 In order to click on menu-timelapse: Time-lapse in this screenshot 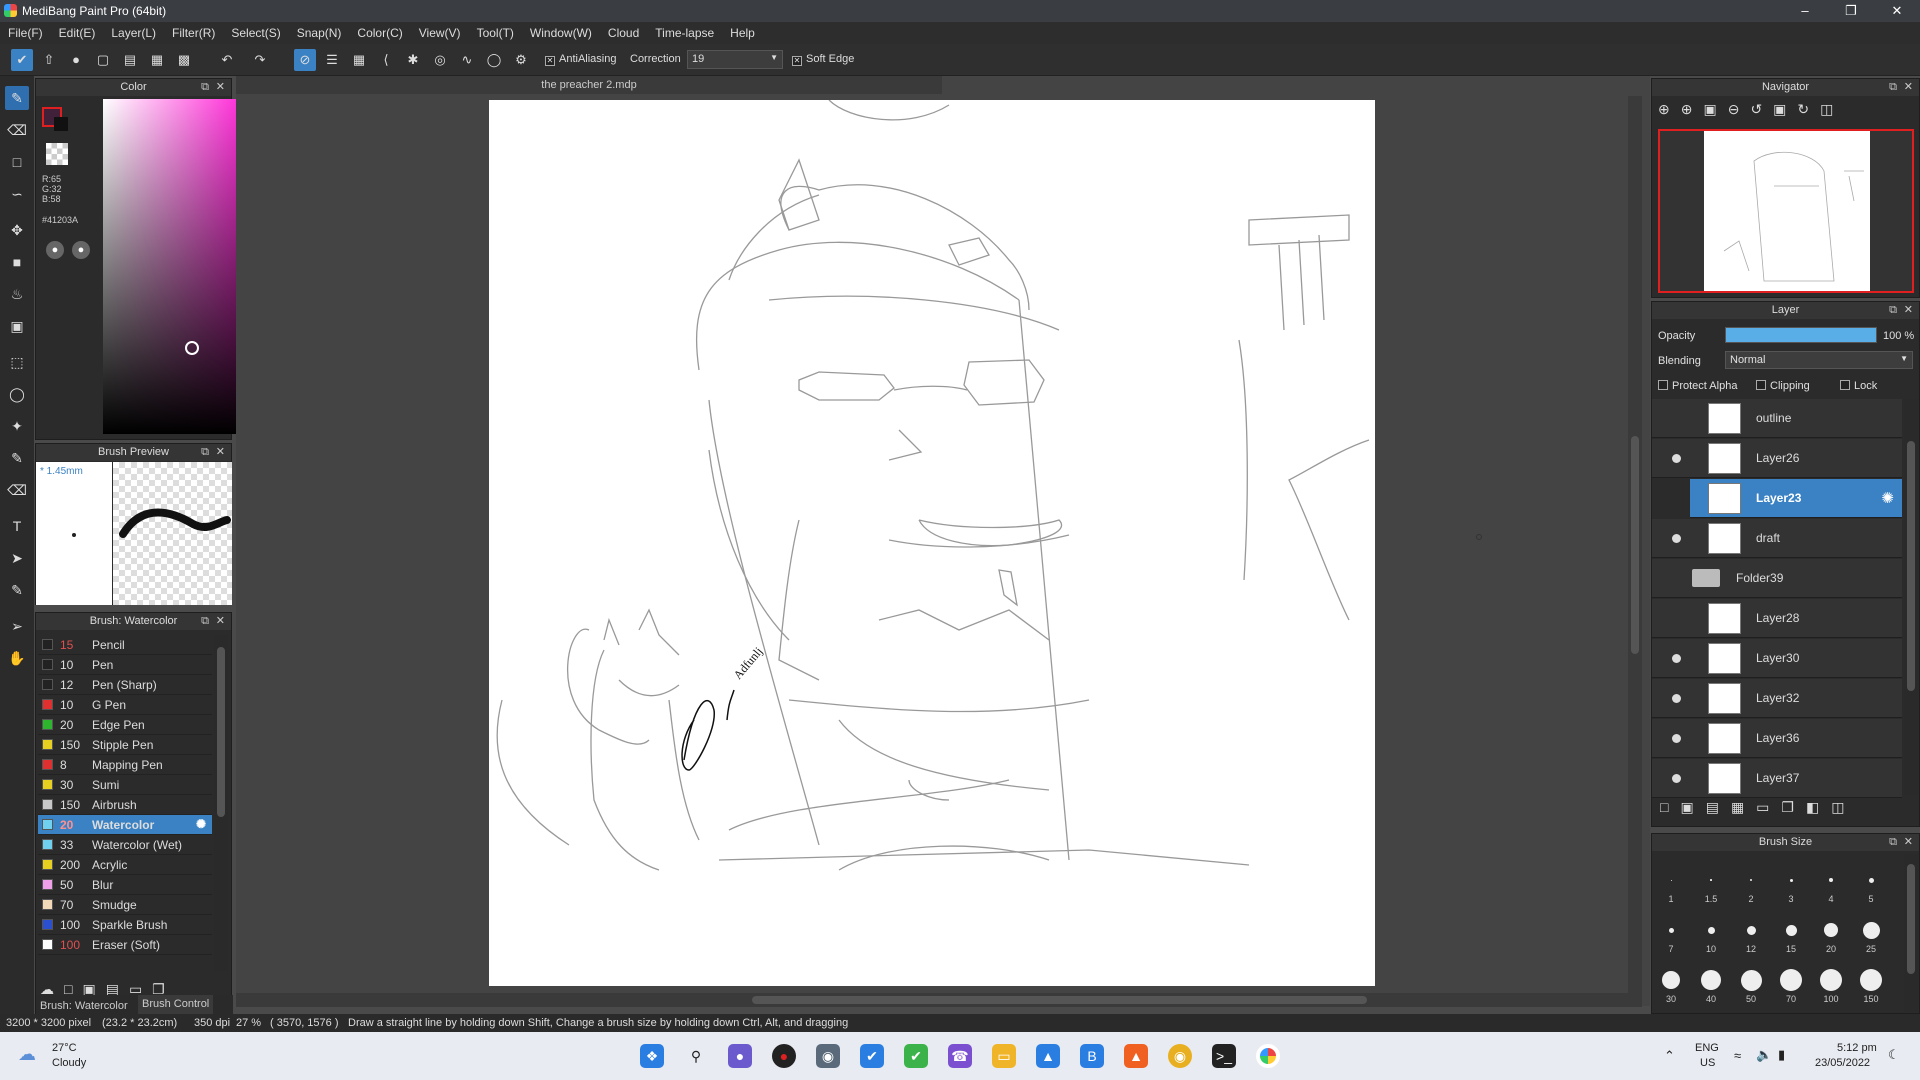, I will do `click(684, 31)`.